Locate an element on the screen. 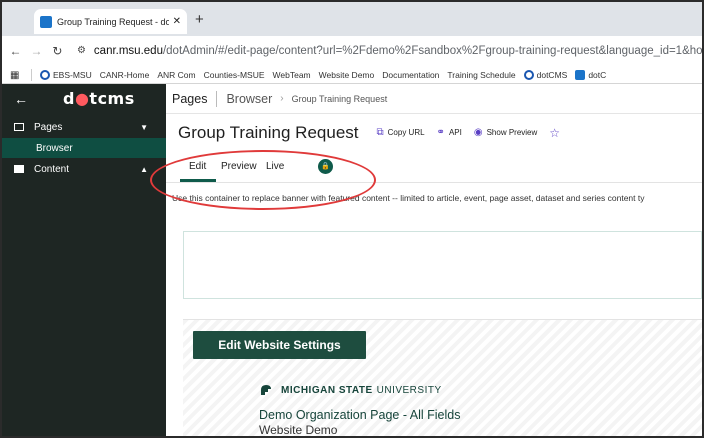 Image resolution: width=704 pixels, height=438 pixels. bookmark-webteam: WebTeam is located at coordinates (292, 75).